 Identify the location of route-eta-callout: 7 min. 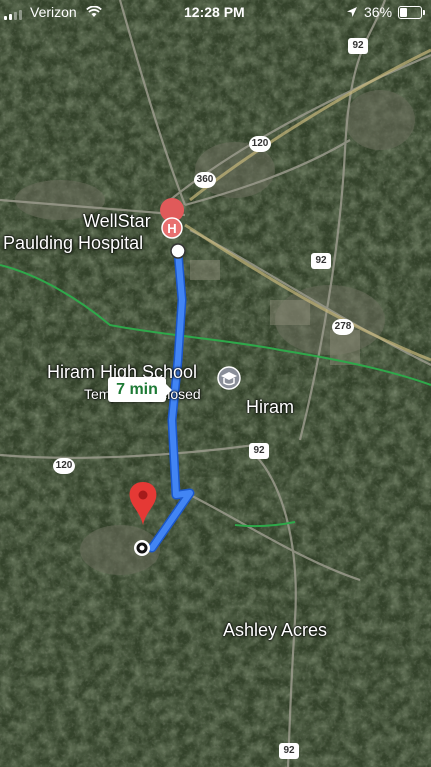
(140, 389).